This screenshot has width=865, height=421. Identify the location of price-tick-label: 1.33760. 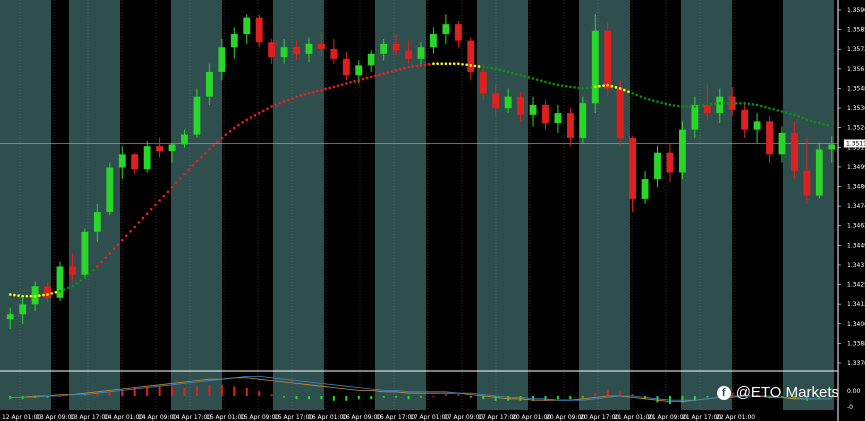
(856, 363).